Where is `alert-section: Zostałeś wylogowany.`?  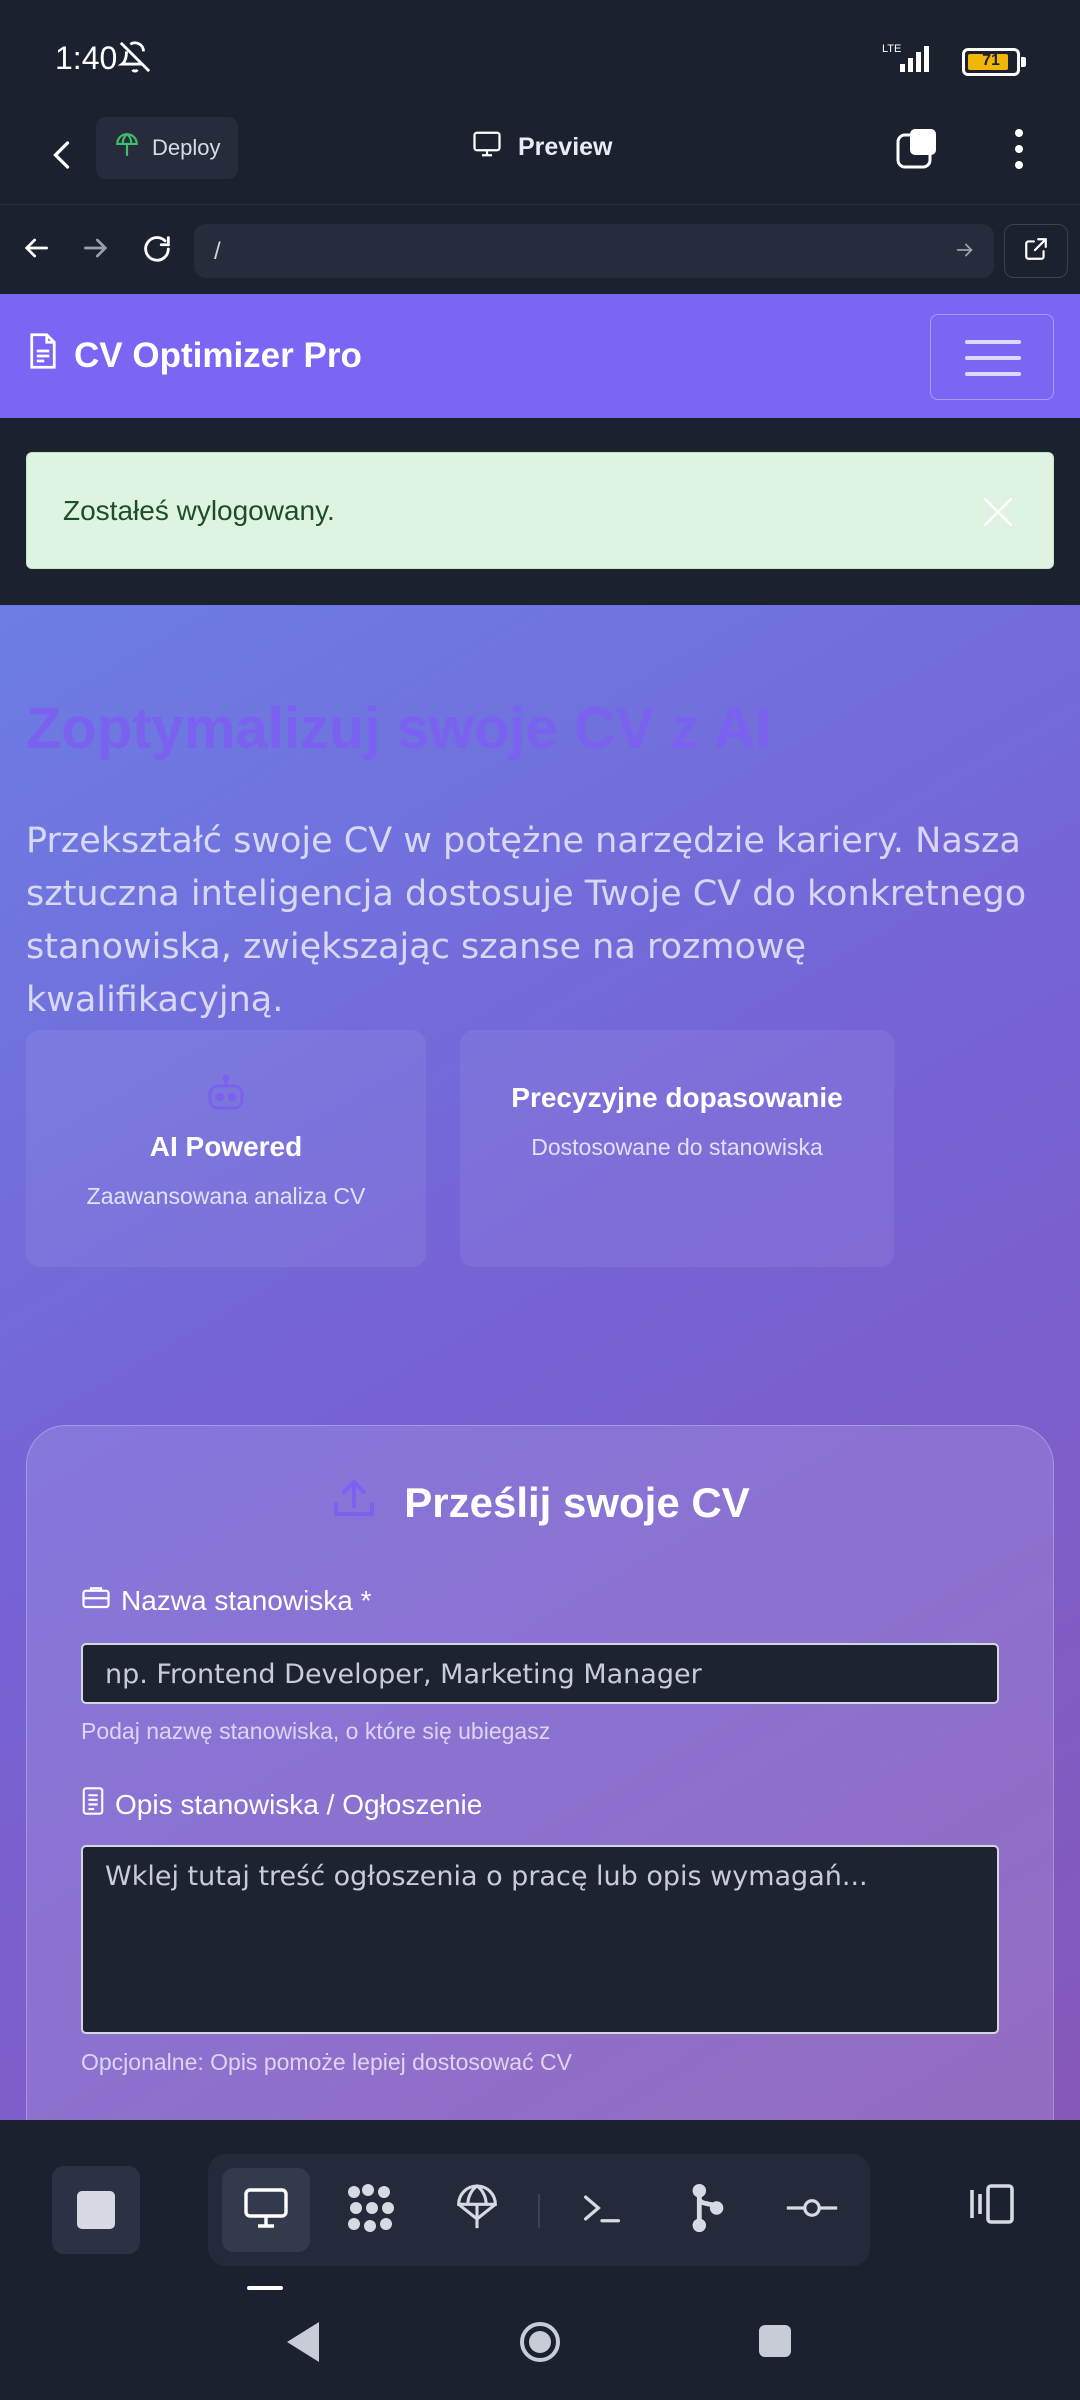
alert-section: Zostałeś wylogowany. is located at coordinates (540, 511).